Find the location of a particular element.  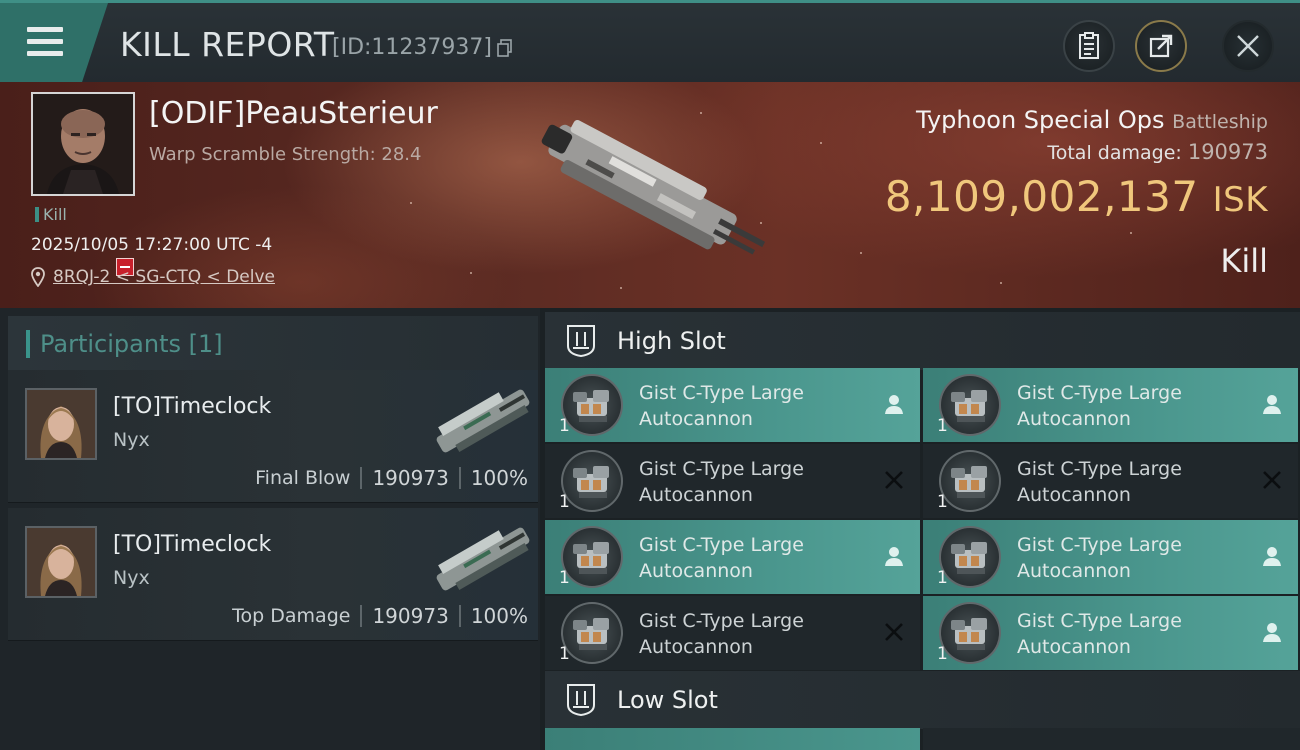

warp-scramble-strength: Warp Scramble Strength: 28.4 is located at coordinates (285, 154).